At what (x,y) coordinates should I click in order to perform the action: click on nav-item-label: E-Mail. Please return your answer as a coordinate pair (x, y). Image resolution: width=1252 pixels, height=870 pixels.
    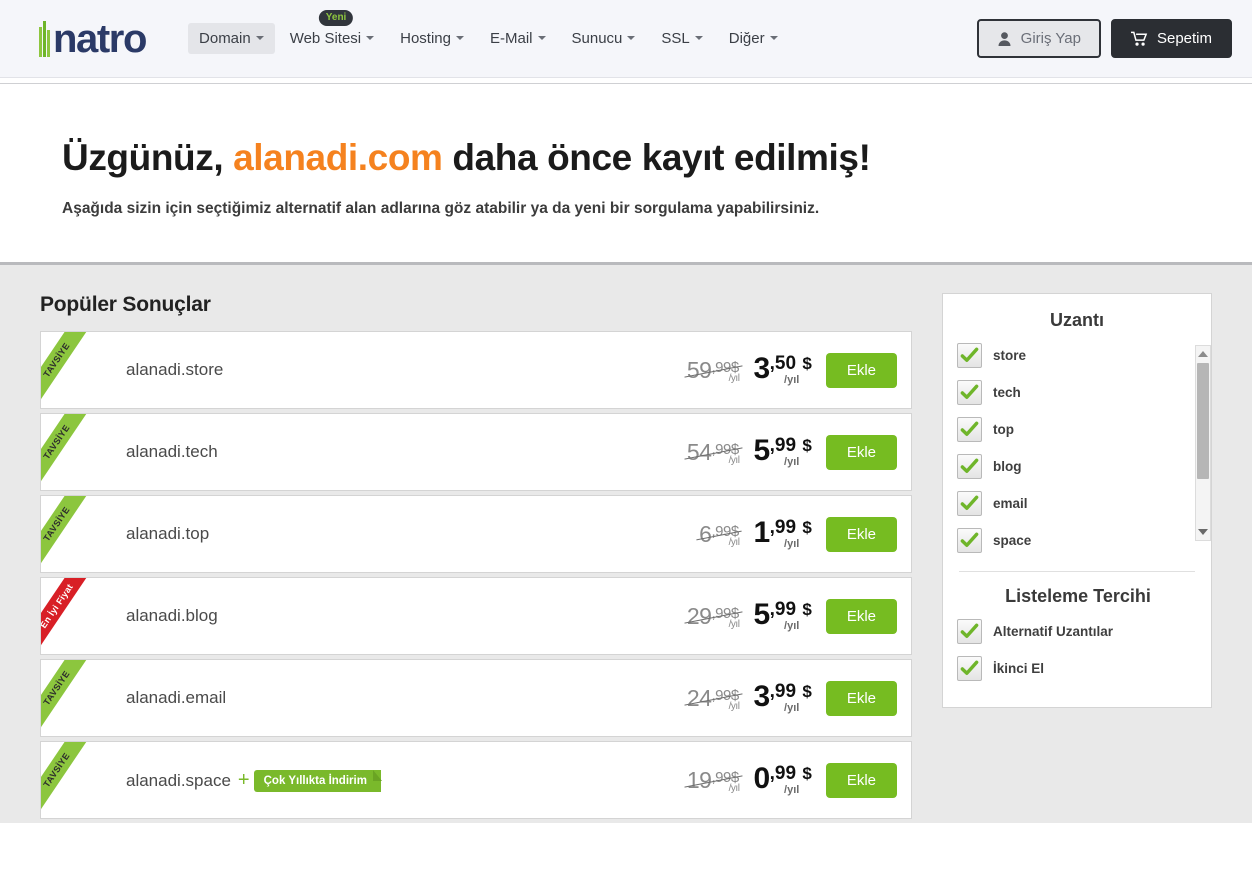
    Looking at the image, I should click on (511, 38).